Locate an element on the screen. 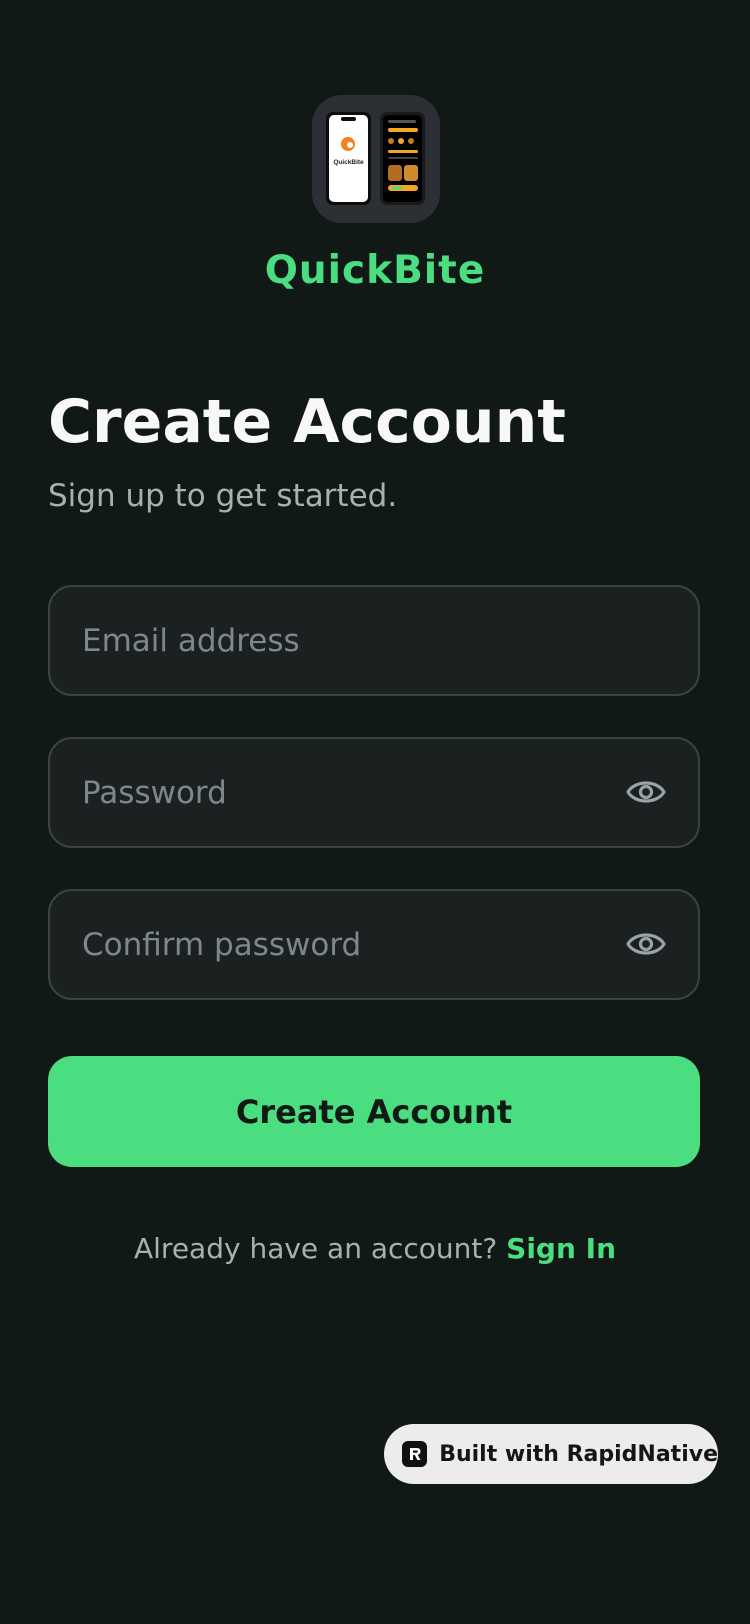 The height and width of the screenshot is (1624, 750). signin-prompt-text: Already have an account? is located at coordinates (315, 1248).